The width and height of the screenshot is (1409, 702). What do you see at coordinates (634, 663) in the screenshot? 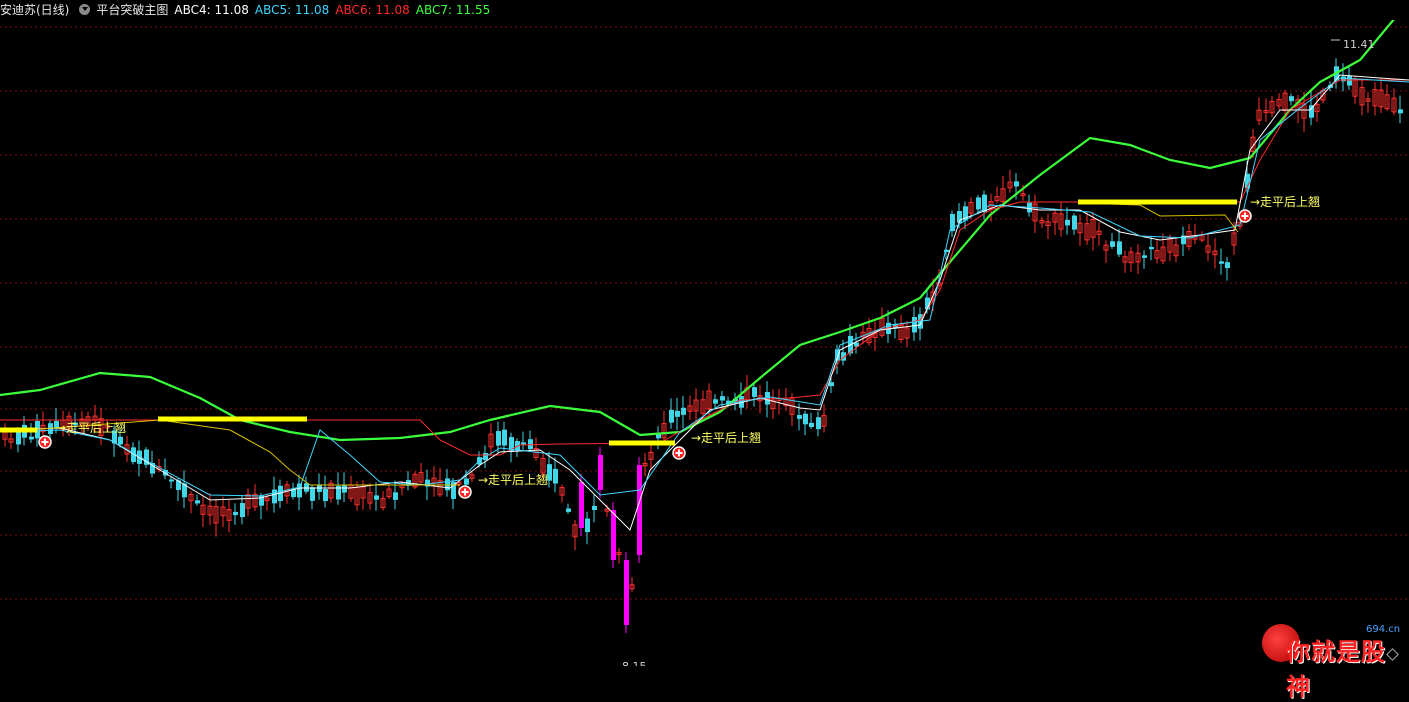
I see `low-label: 8.15` at bounding box center [634, 663].